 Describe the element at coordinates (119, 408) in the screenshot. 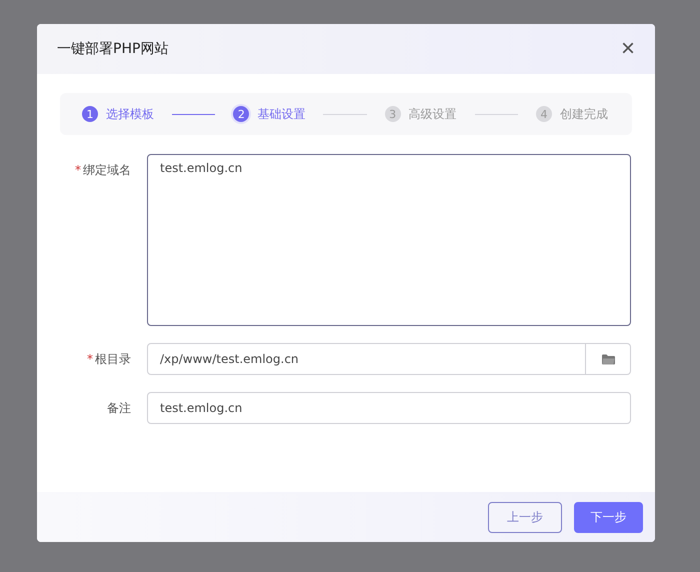

I see `field-label-text: 备注` at that location.